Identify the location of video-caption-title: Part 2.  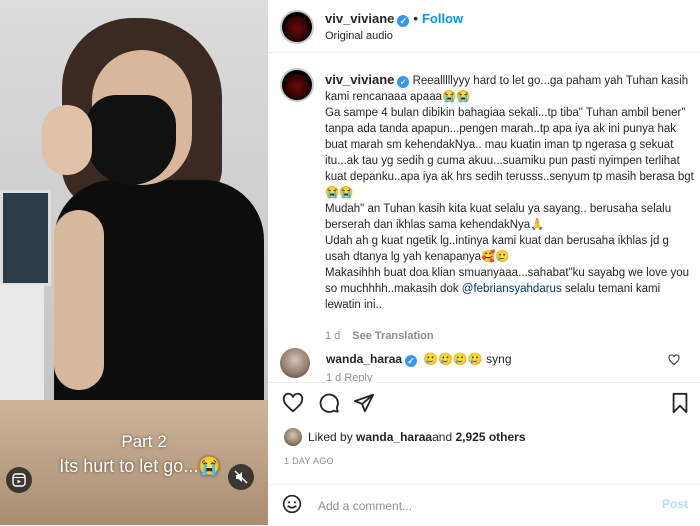
(144, 441).